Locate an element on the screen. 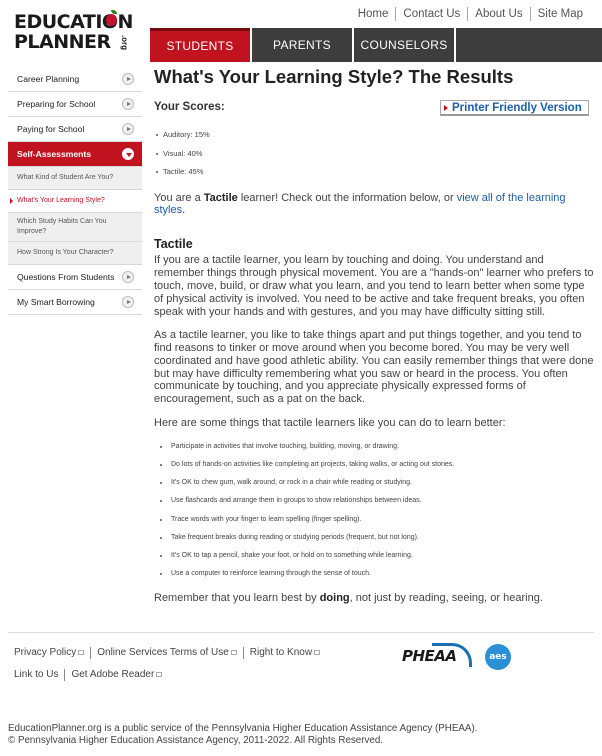 Image resolution: width=602 pixels, height=756 pixels. swoosh-icon is located at coordinates (452, 655).